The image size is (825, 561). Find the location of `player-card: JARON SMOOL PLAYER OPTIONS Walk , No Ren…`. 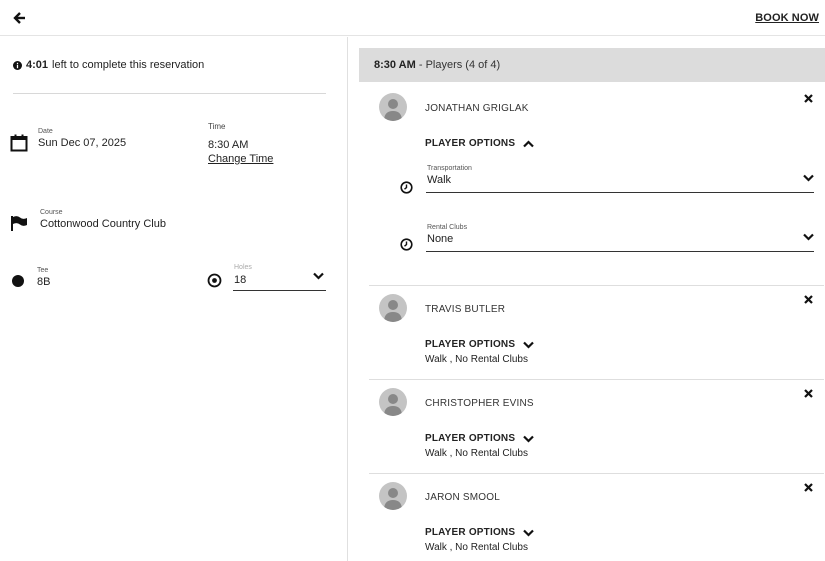

player-card: JARON SMOOL PLAYER OPTIONS Walk , No Ren… is located at coordinates (596, 517).